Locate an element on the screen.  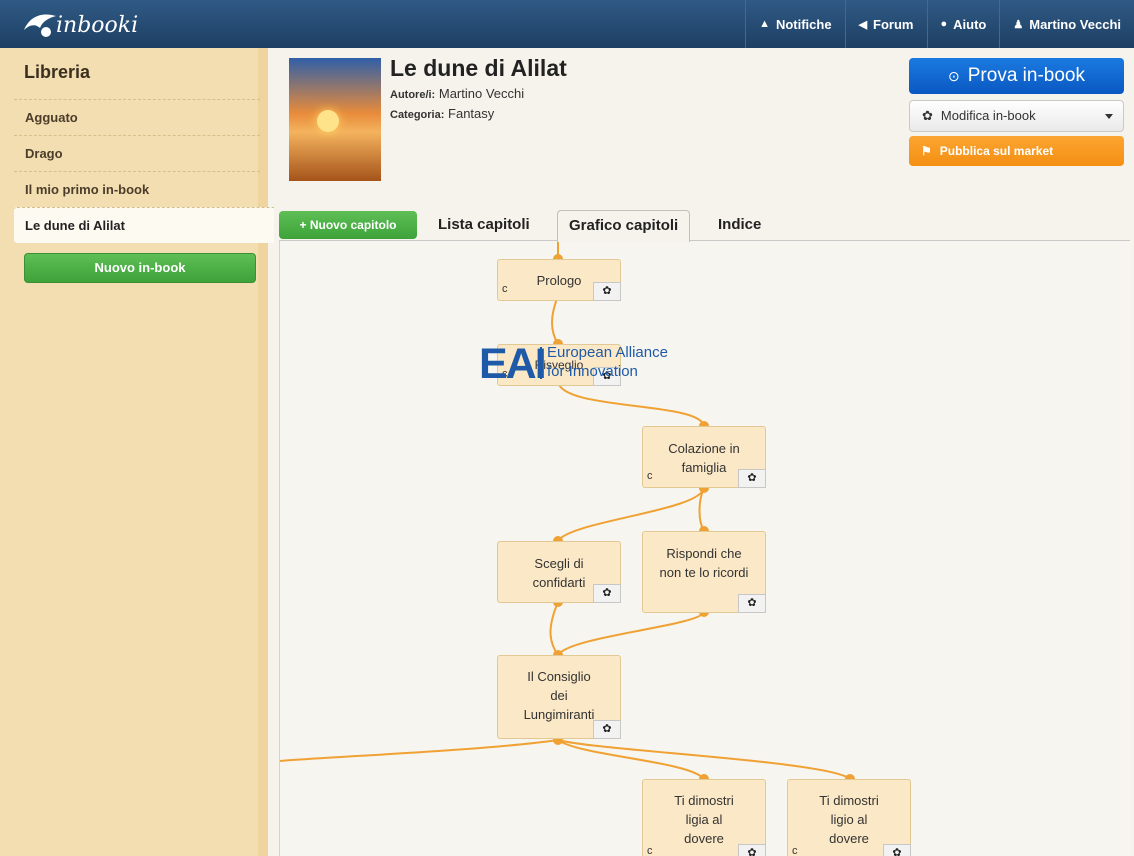
megaphone-icon: ◀ is located at coordinates (863, 24).